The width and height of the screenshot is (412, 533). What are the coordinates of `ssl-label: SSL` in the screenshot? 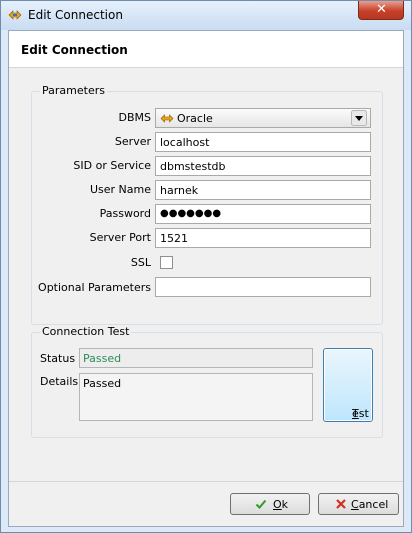 It's located at (140, 262).